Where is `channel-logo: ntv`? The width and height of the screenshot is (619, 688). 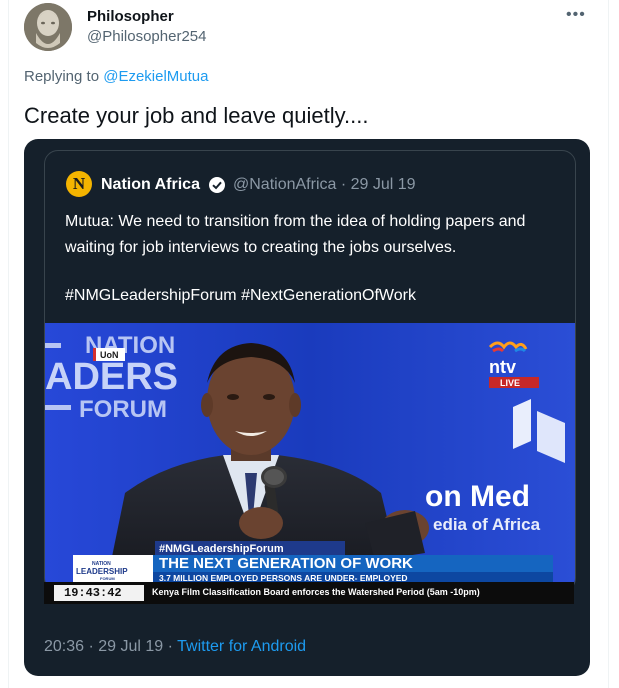 channel-logo: ntv is located at coordinates (502, 367).